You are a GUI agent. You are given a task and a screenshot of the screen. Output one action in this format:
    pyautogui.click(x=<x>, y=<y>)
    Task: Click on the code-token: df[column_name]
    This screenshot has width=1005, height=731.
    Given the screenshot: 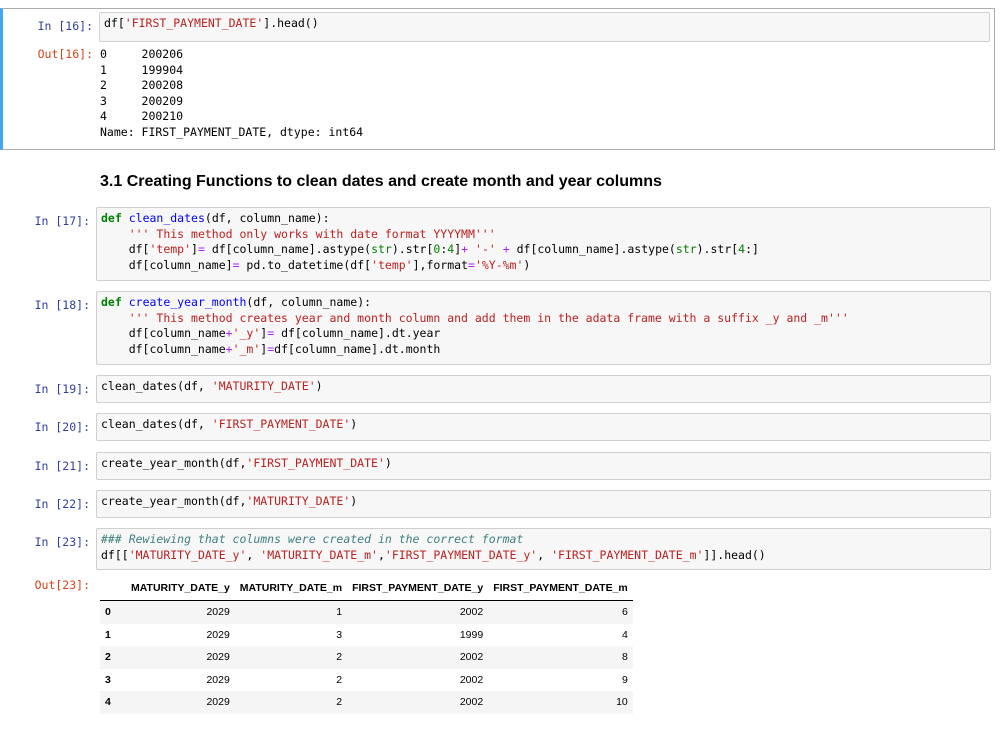 What is the action you would take?
    pyautogui.click(x=167, y=264)
    